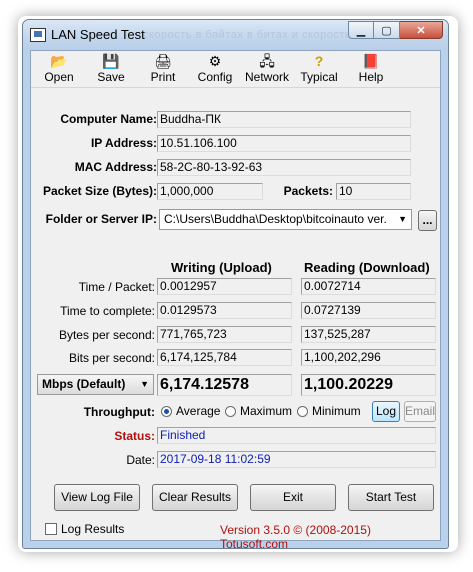  I want to click on toolbar-typical-button: ? Typical, so click(319, 68).